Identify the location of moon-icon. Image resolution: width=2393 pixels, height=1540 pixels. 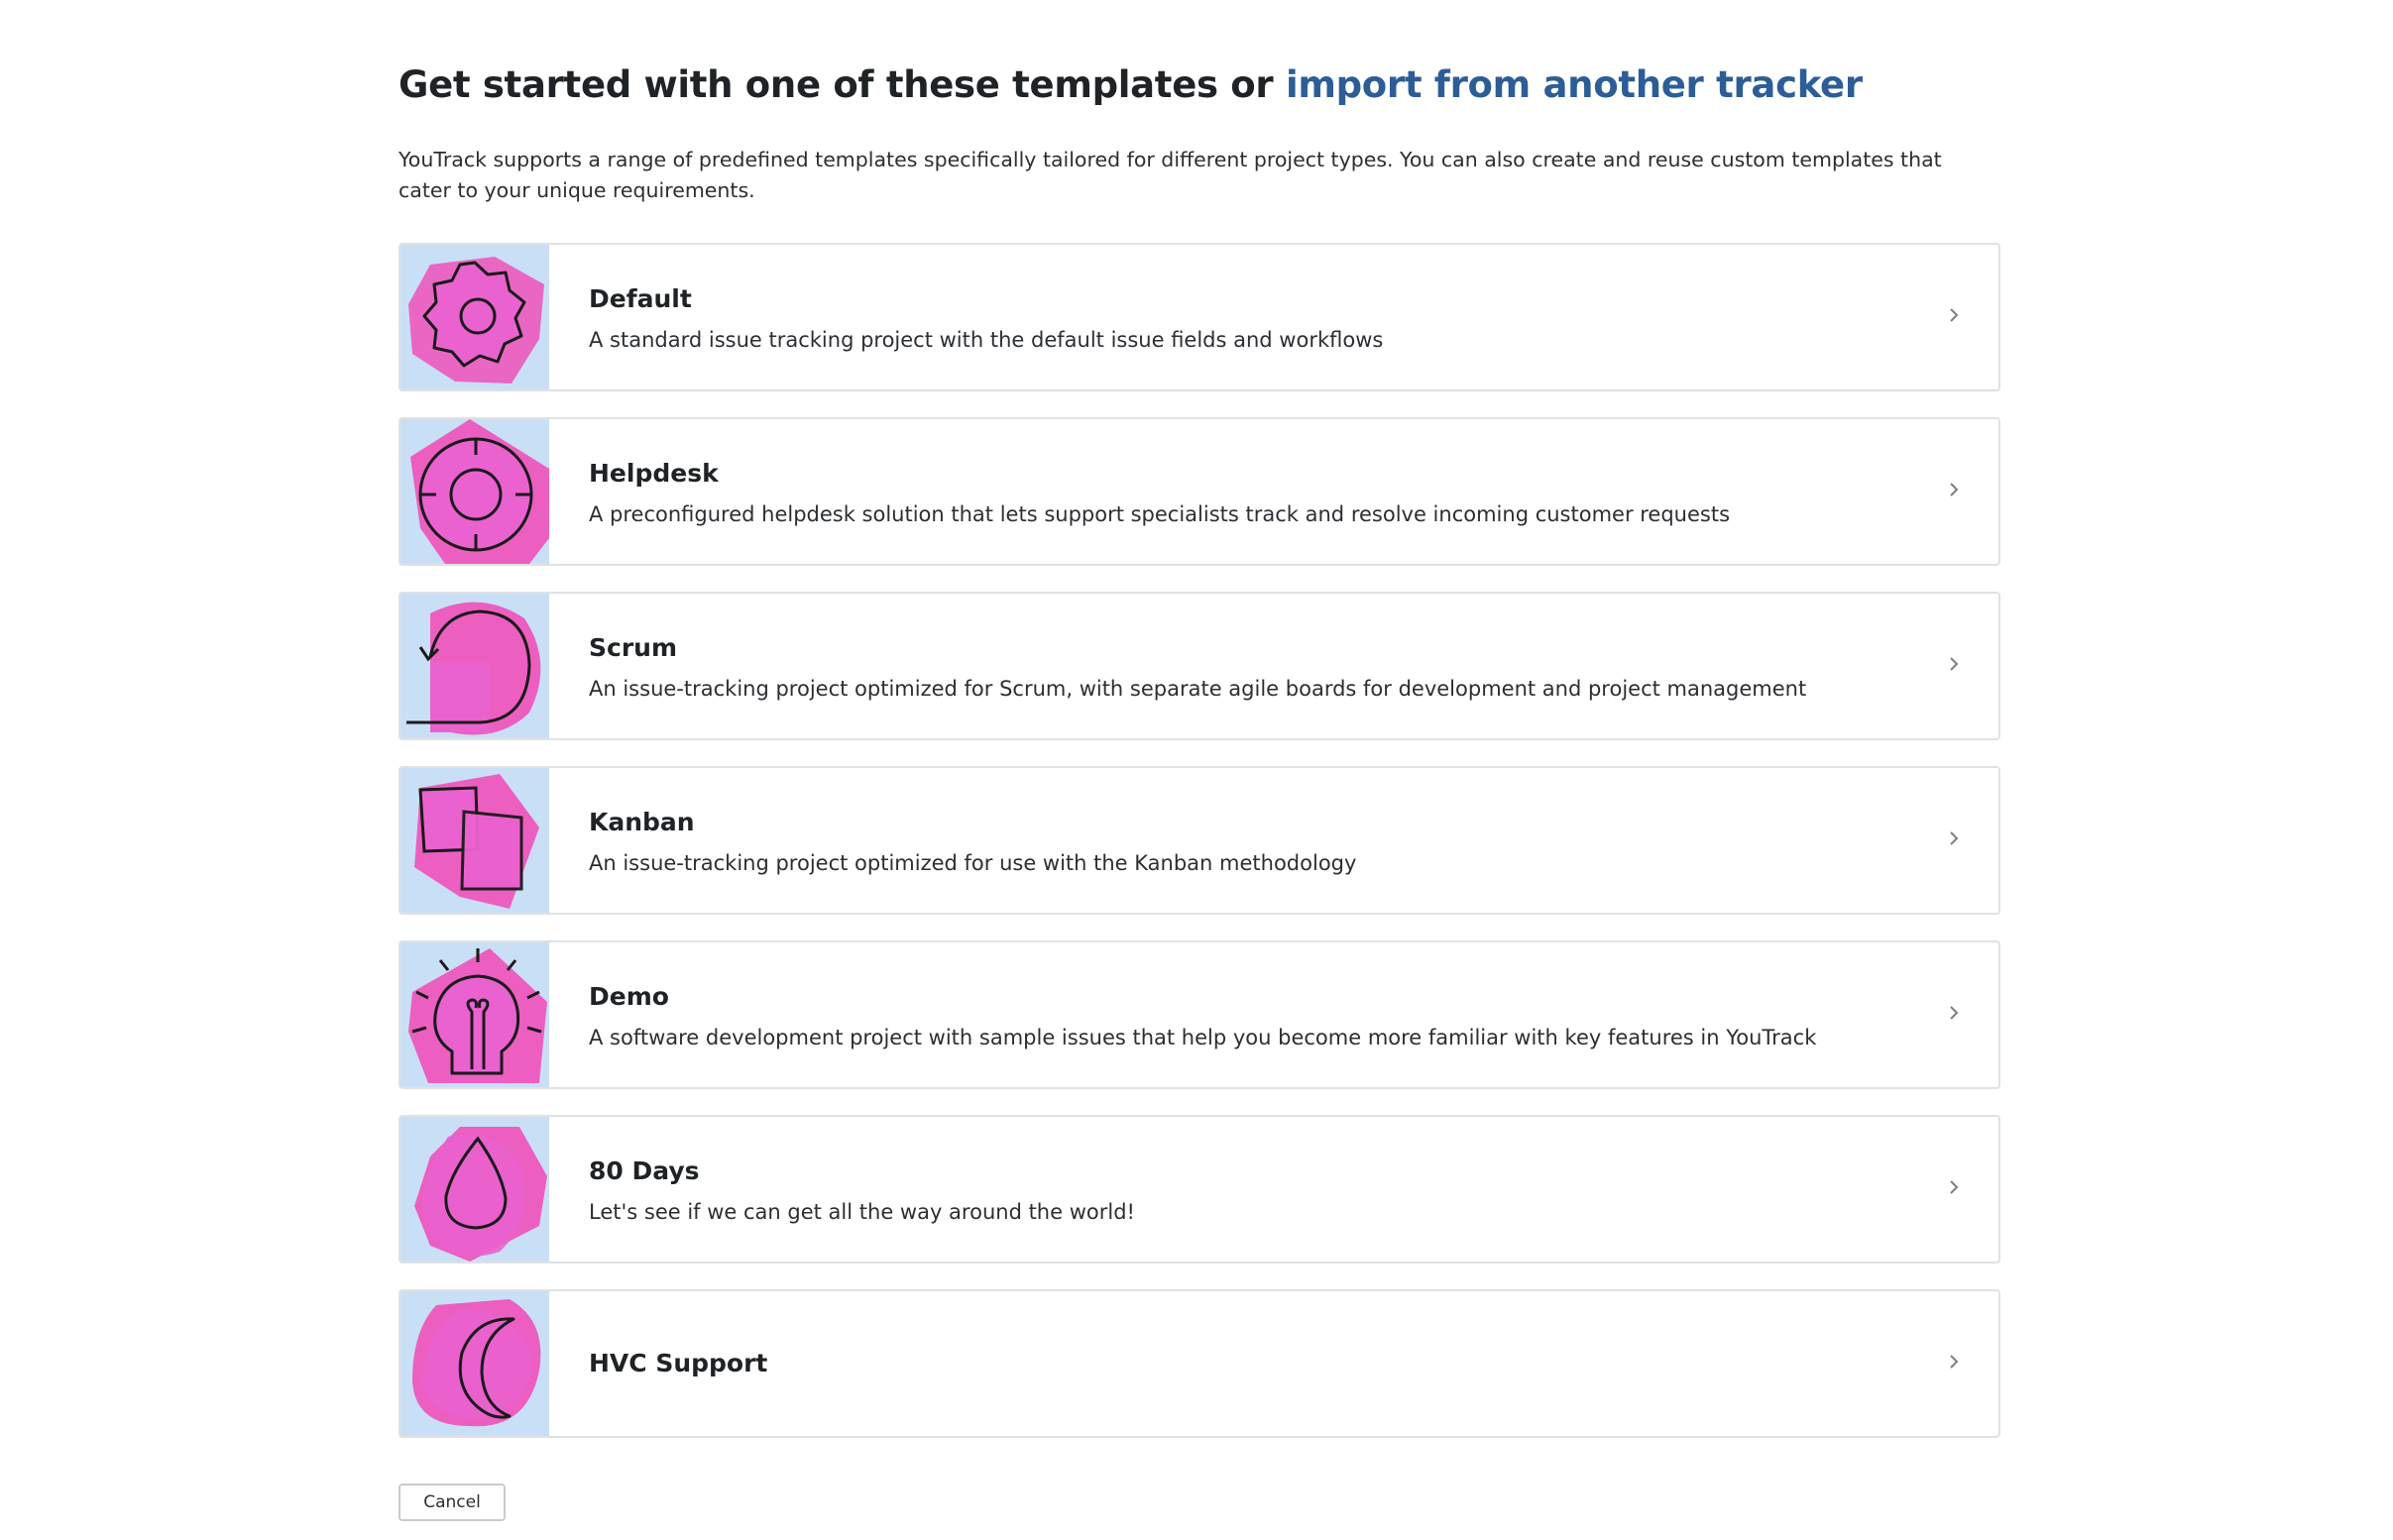
(475, 1363).